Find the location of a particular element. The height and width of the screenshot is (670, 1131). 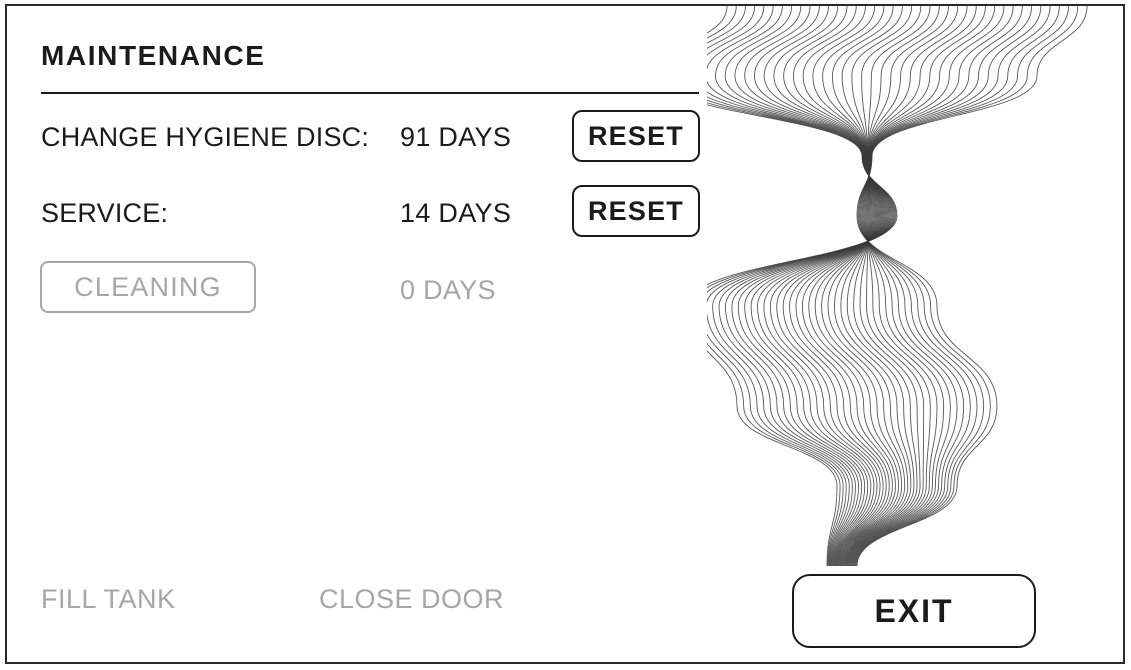

close-door-status: CLOSE DOOR is located at coordinates (412, 599).